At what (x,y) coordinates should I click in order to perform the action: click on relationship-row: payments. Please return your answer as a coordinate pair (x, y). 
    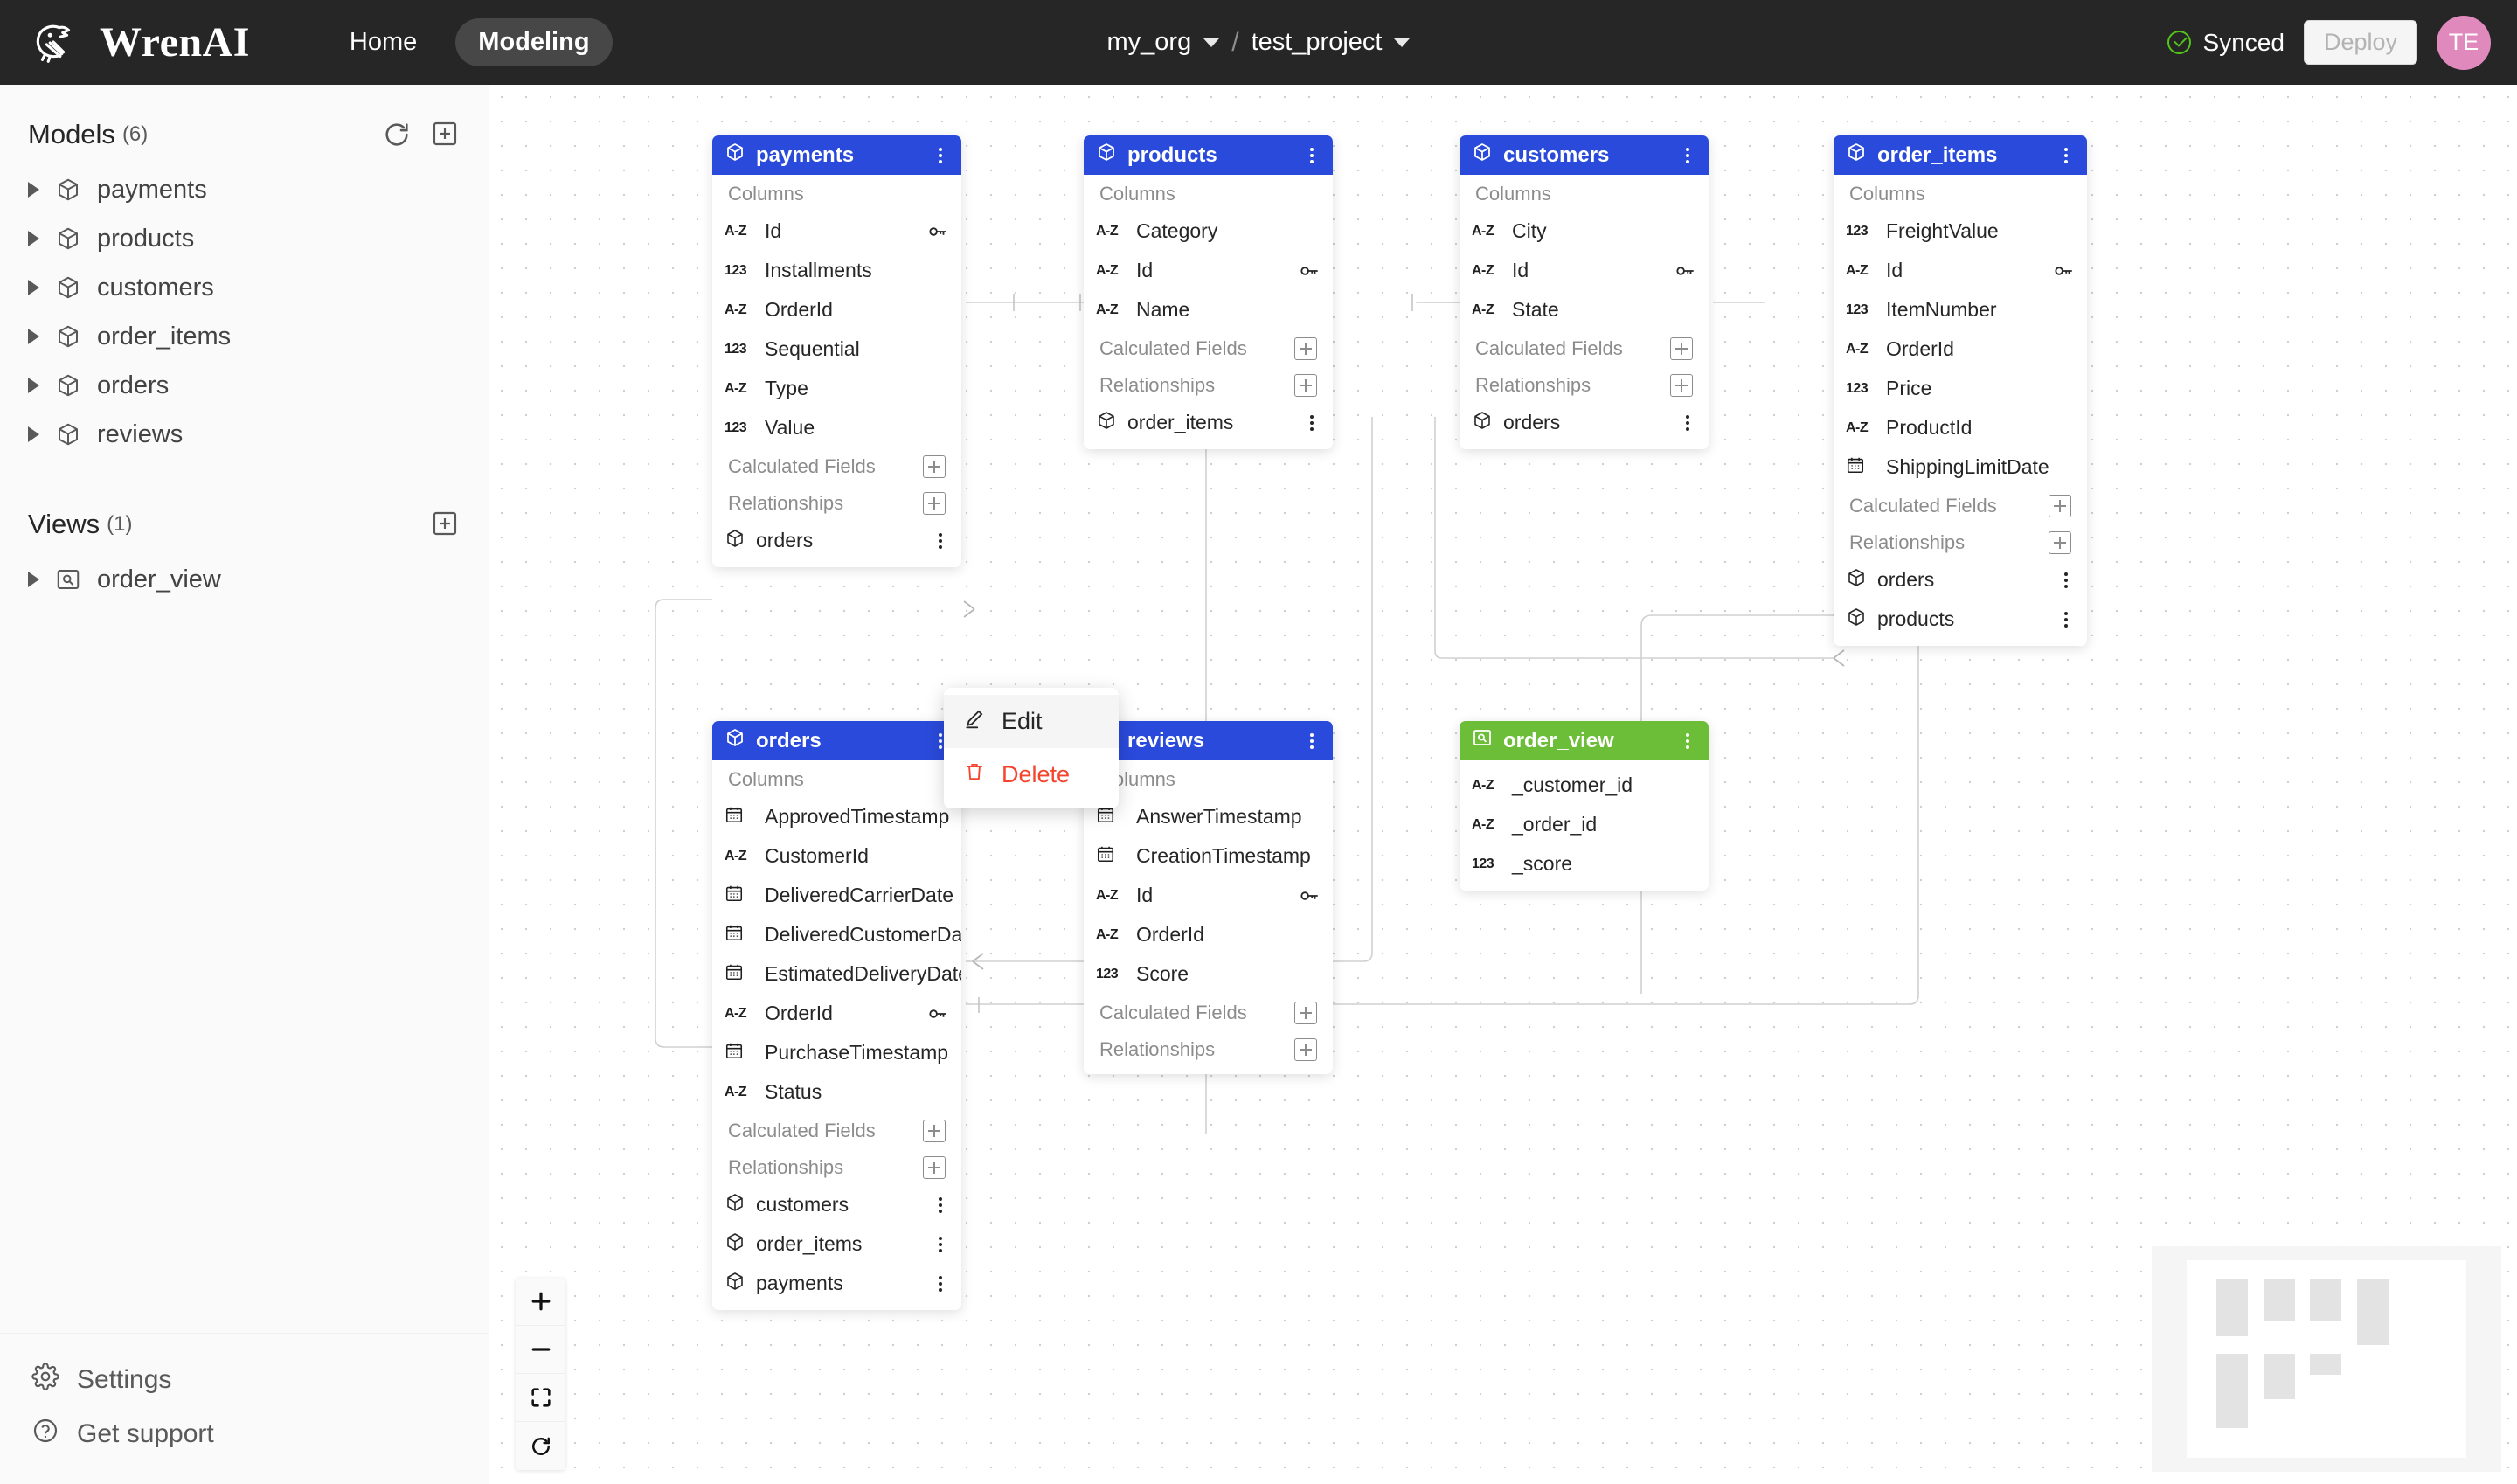
    Looking at the image, I should click on (836, 1283).